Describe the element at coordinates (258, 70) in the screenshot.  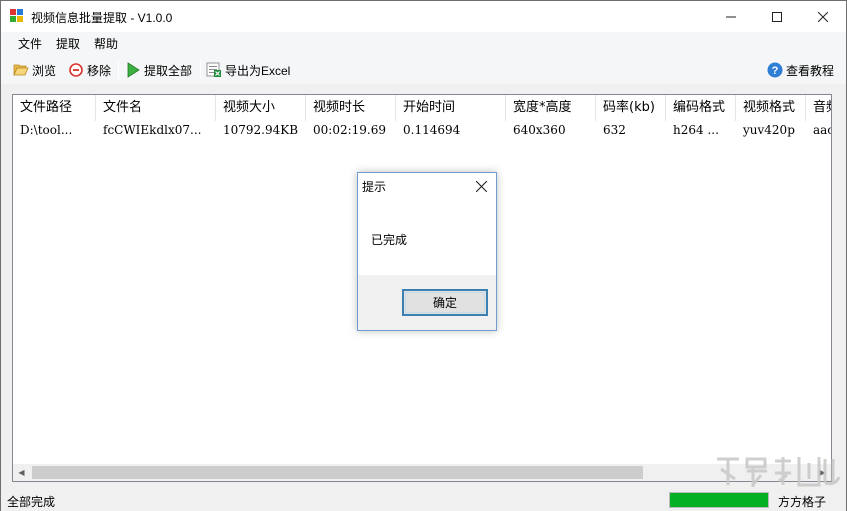
I see `export-excel-label: 导出为Excel` at that location.